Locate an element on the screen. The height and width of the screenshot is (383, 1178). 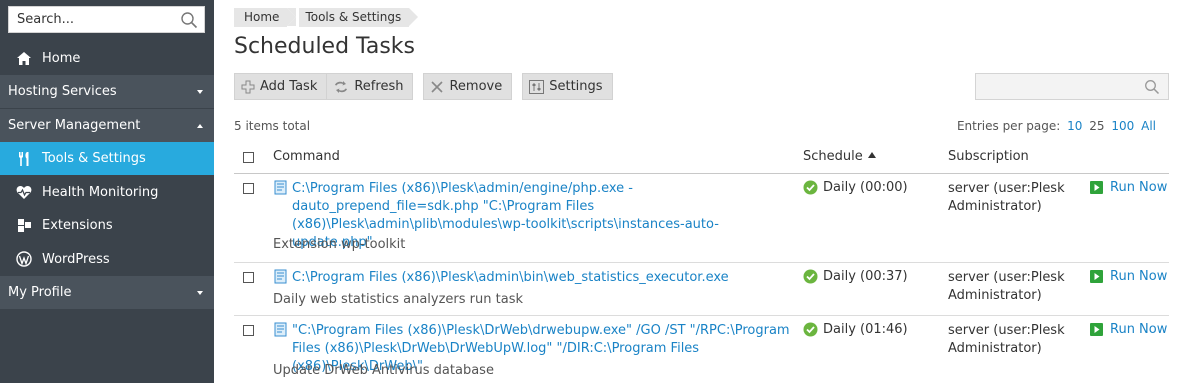
column-header-schedule-label: Schedule is located at coordinates (833, 156).